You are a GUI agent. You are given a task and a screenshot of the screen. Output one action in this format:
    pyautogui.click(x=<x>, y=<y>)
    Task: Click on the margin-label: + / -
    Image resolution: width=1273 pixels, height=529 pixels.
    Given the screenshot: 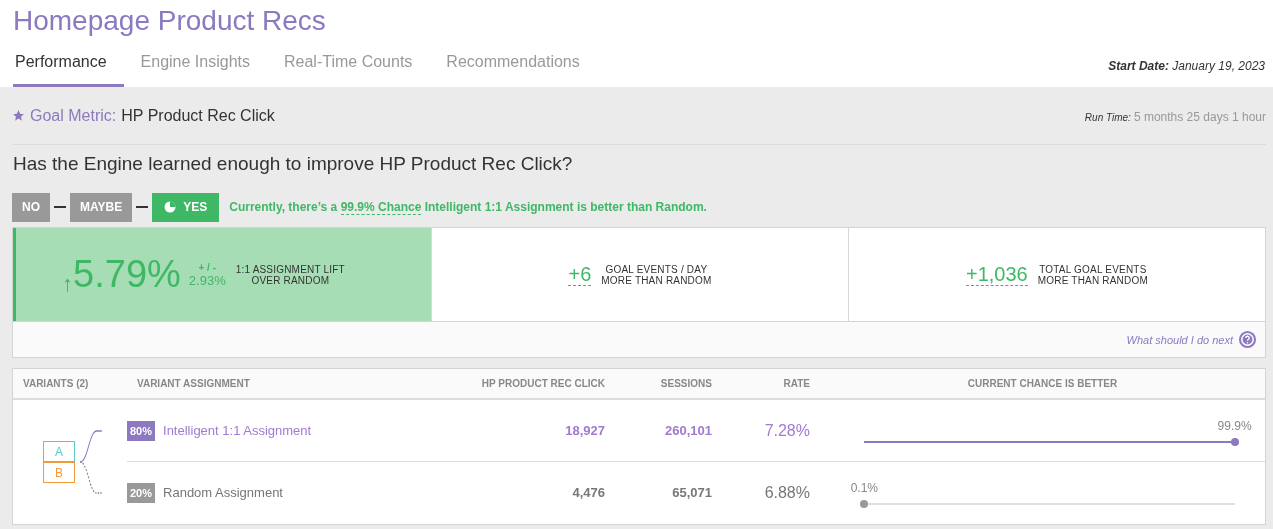 What is the action you would take?
    pyautogui.click(x=207, y=267)
    